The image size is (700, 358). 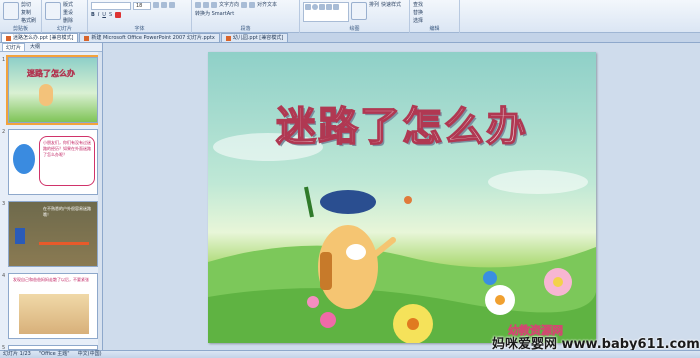 What do you see at coordinates (359, 11) in the screenshot?
I see `arrange-button` at bounding box center [359, 11].